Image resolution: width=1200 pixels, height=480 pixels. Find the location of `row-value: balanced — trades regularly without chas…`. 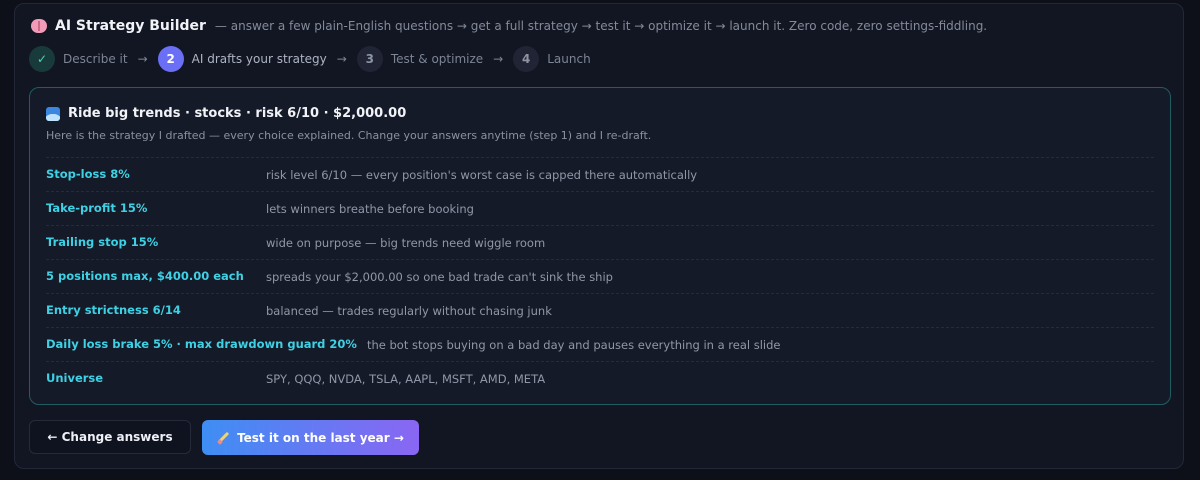

row-value: balanced — trades regularly without chas… is located at coordinates (409, 310).